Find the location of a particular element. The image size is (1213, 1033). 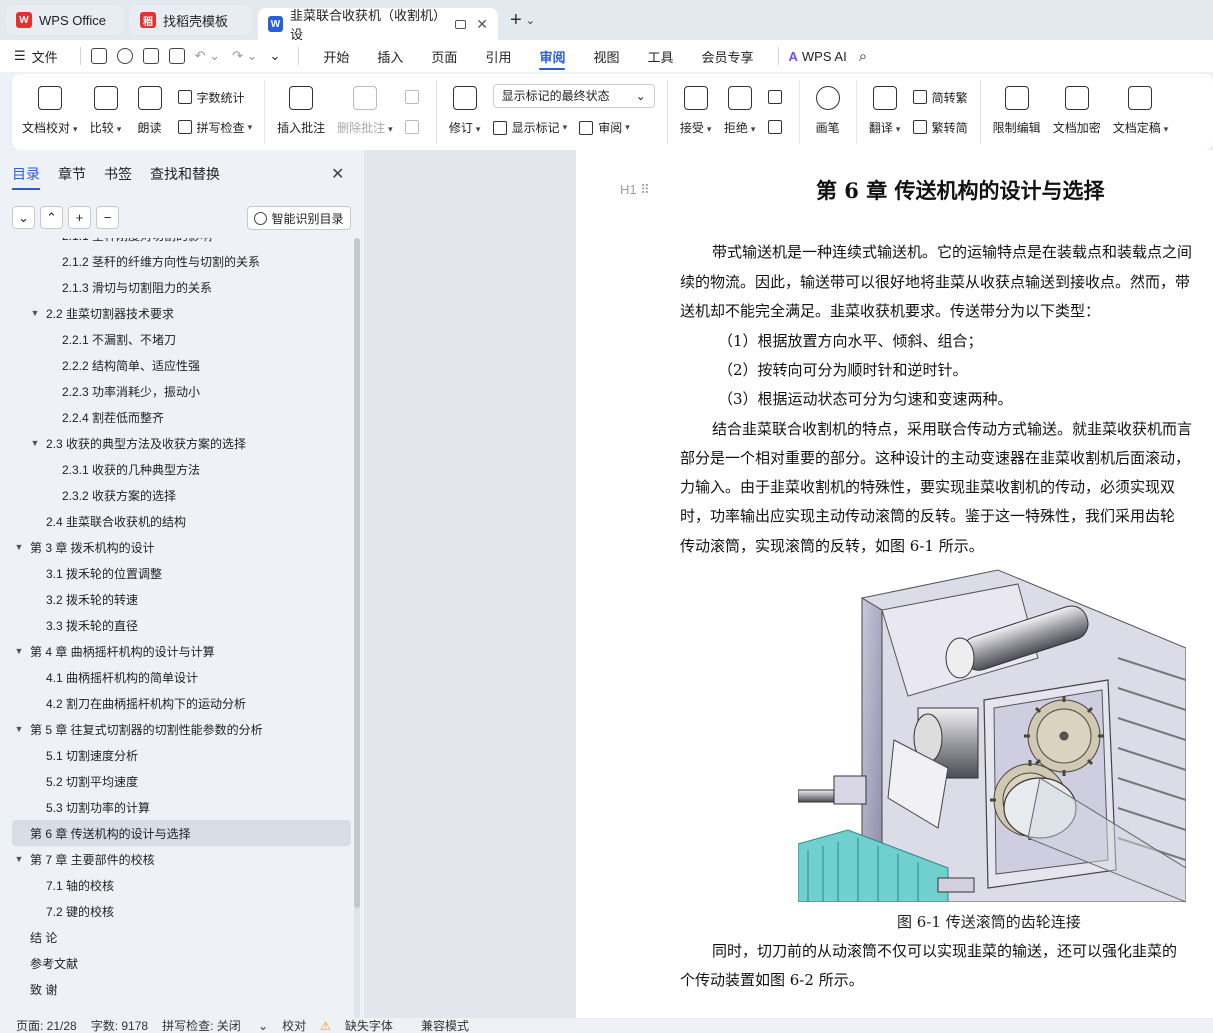

toc-item: 2.2.1 不漏割、不堵刀 is located at coordinates (181, 339).